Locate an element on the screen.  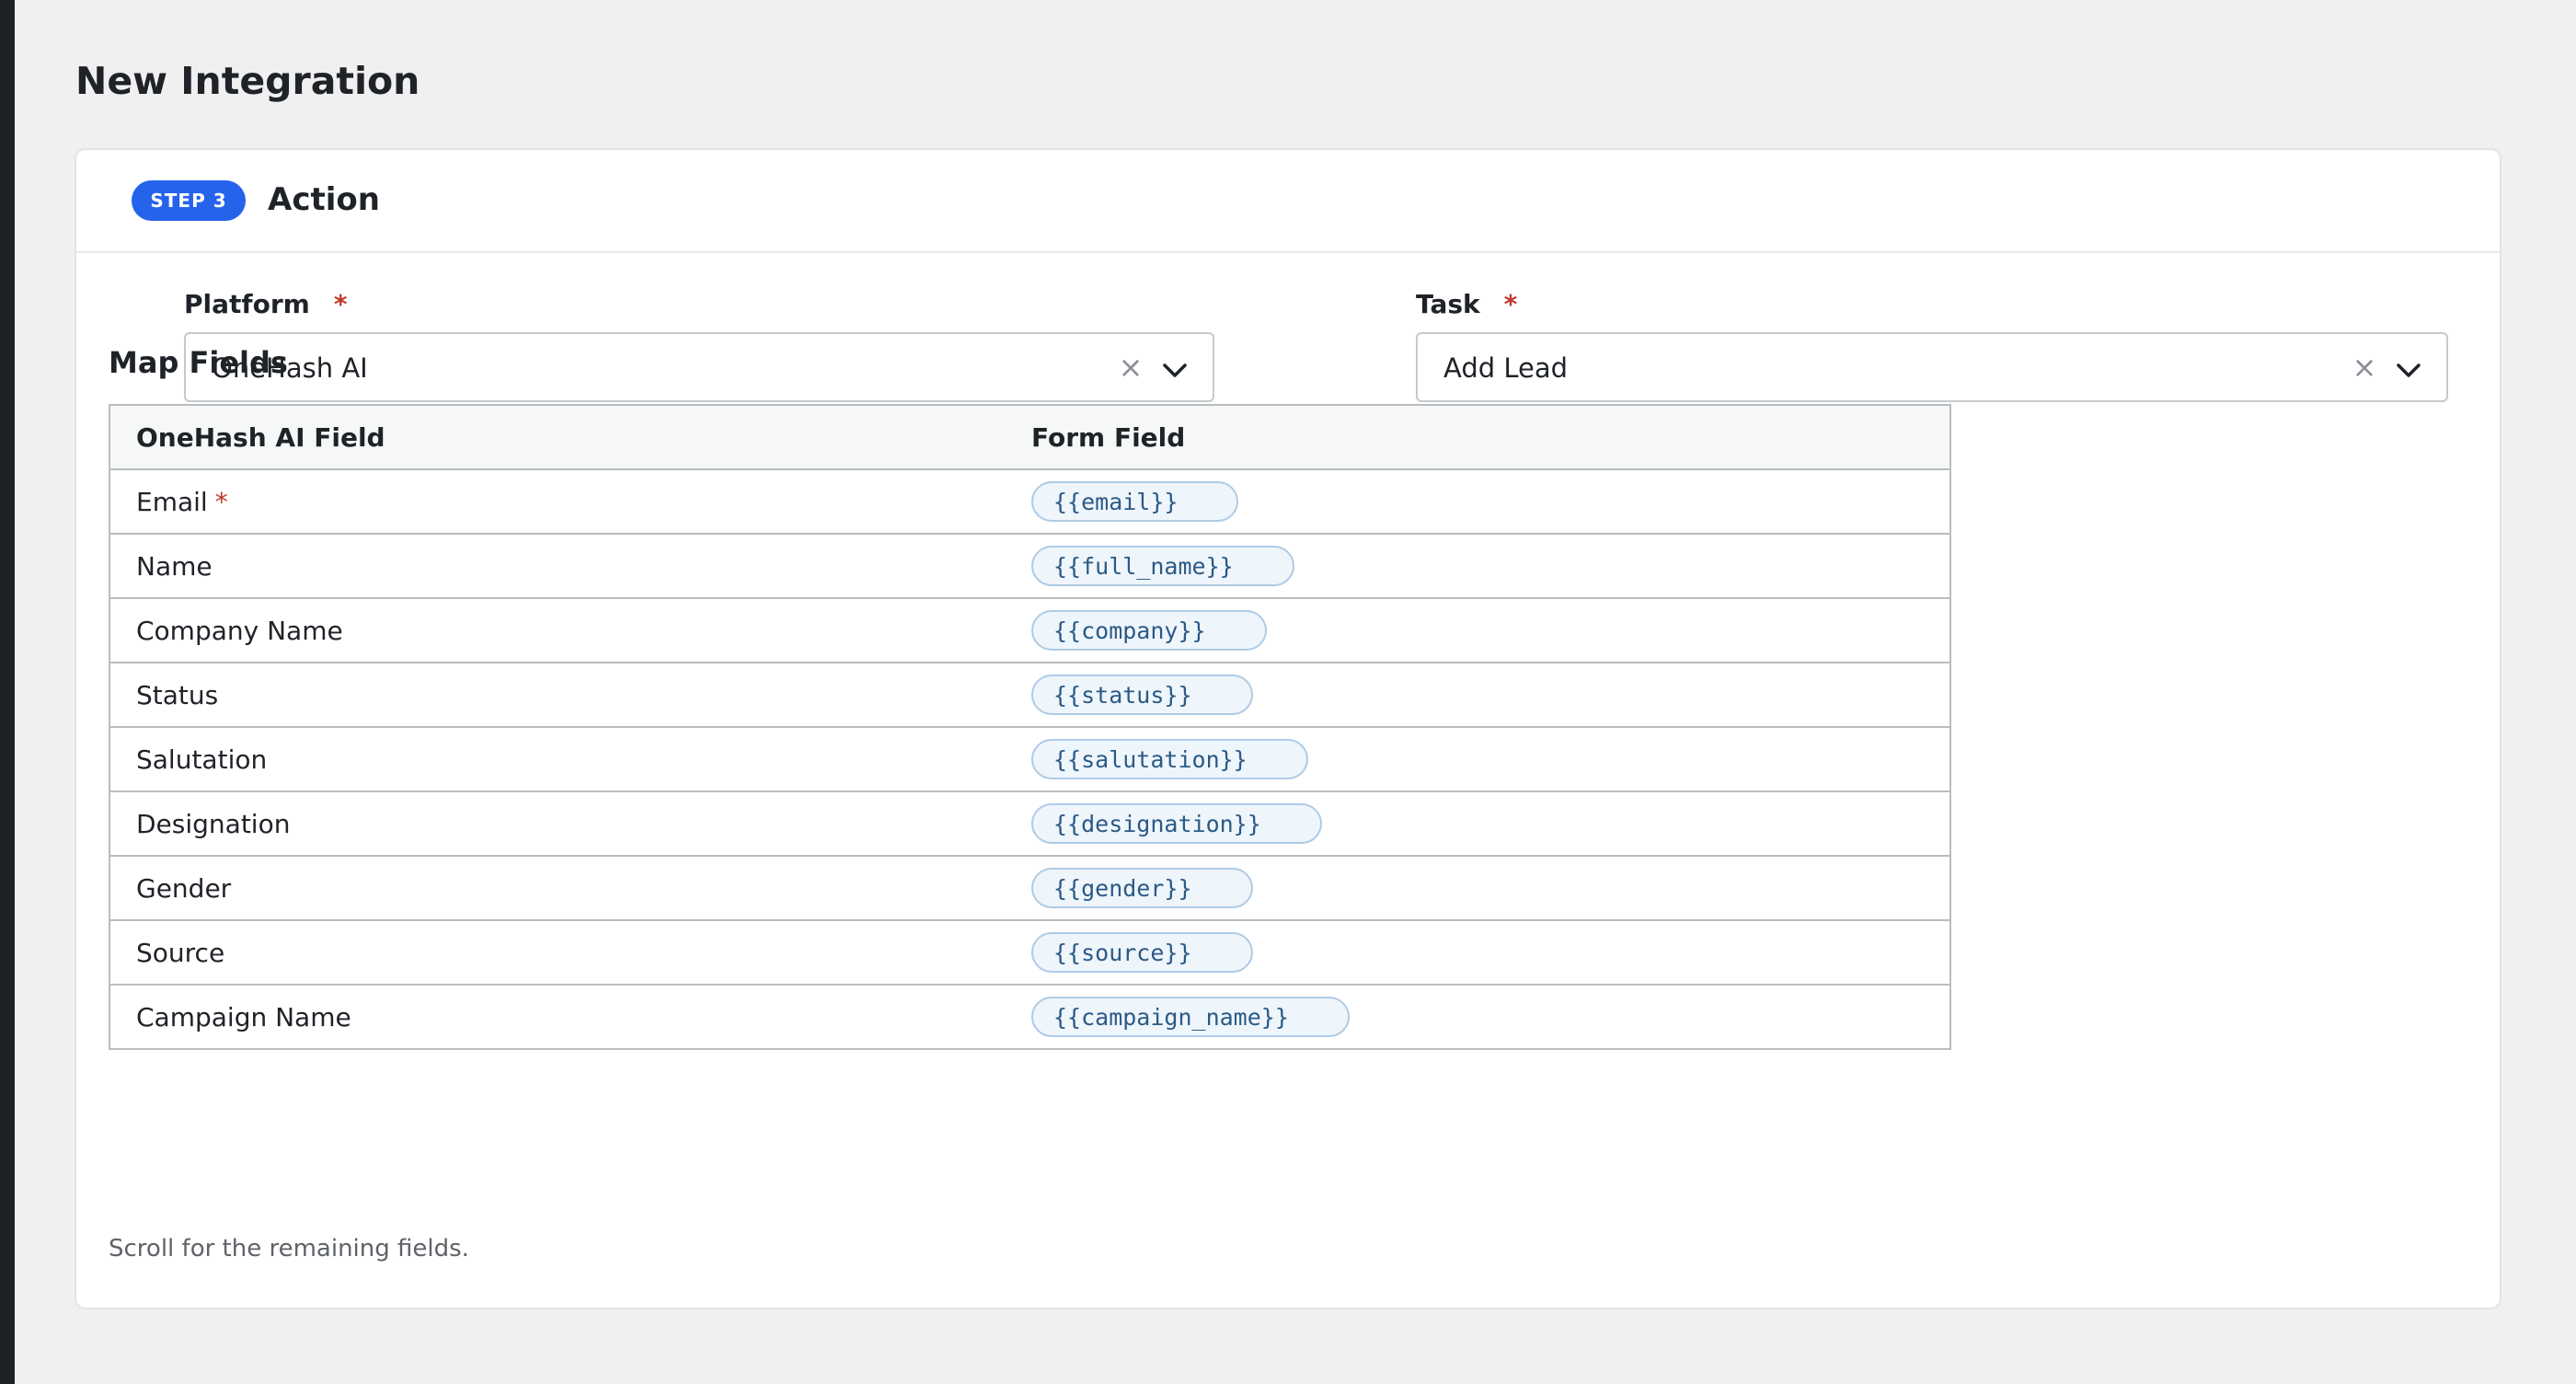
field-token-chip: {{email}} is located at coordinates (1135, 501).